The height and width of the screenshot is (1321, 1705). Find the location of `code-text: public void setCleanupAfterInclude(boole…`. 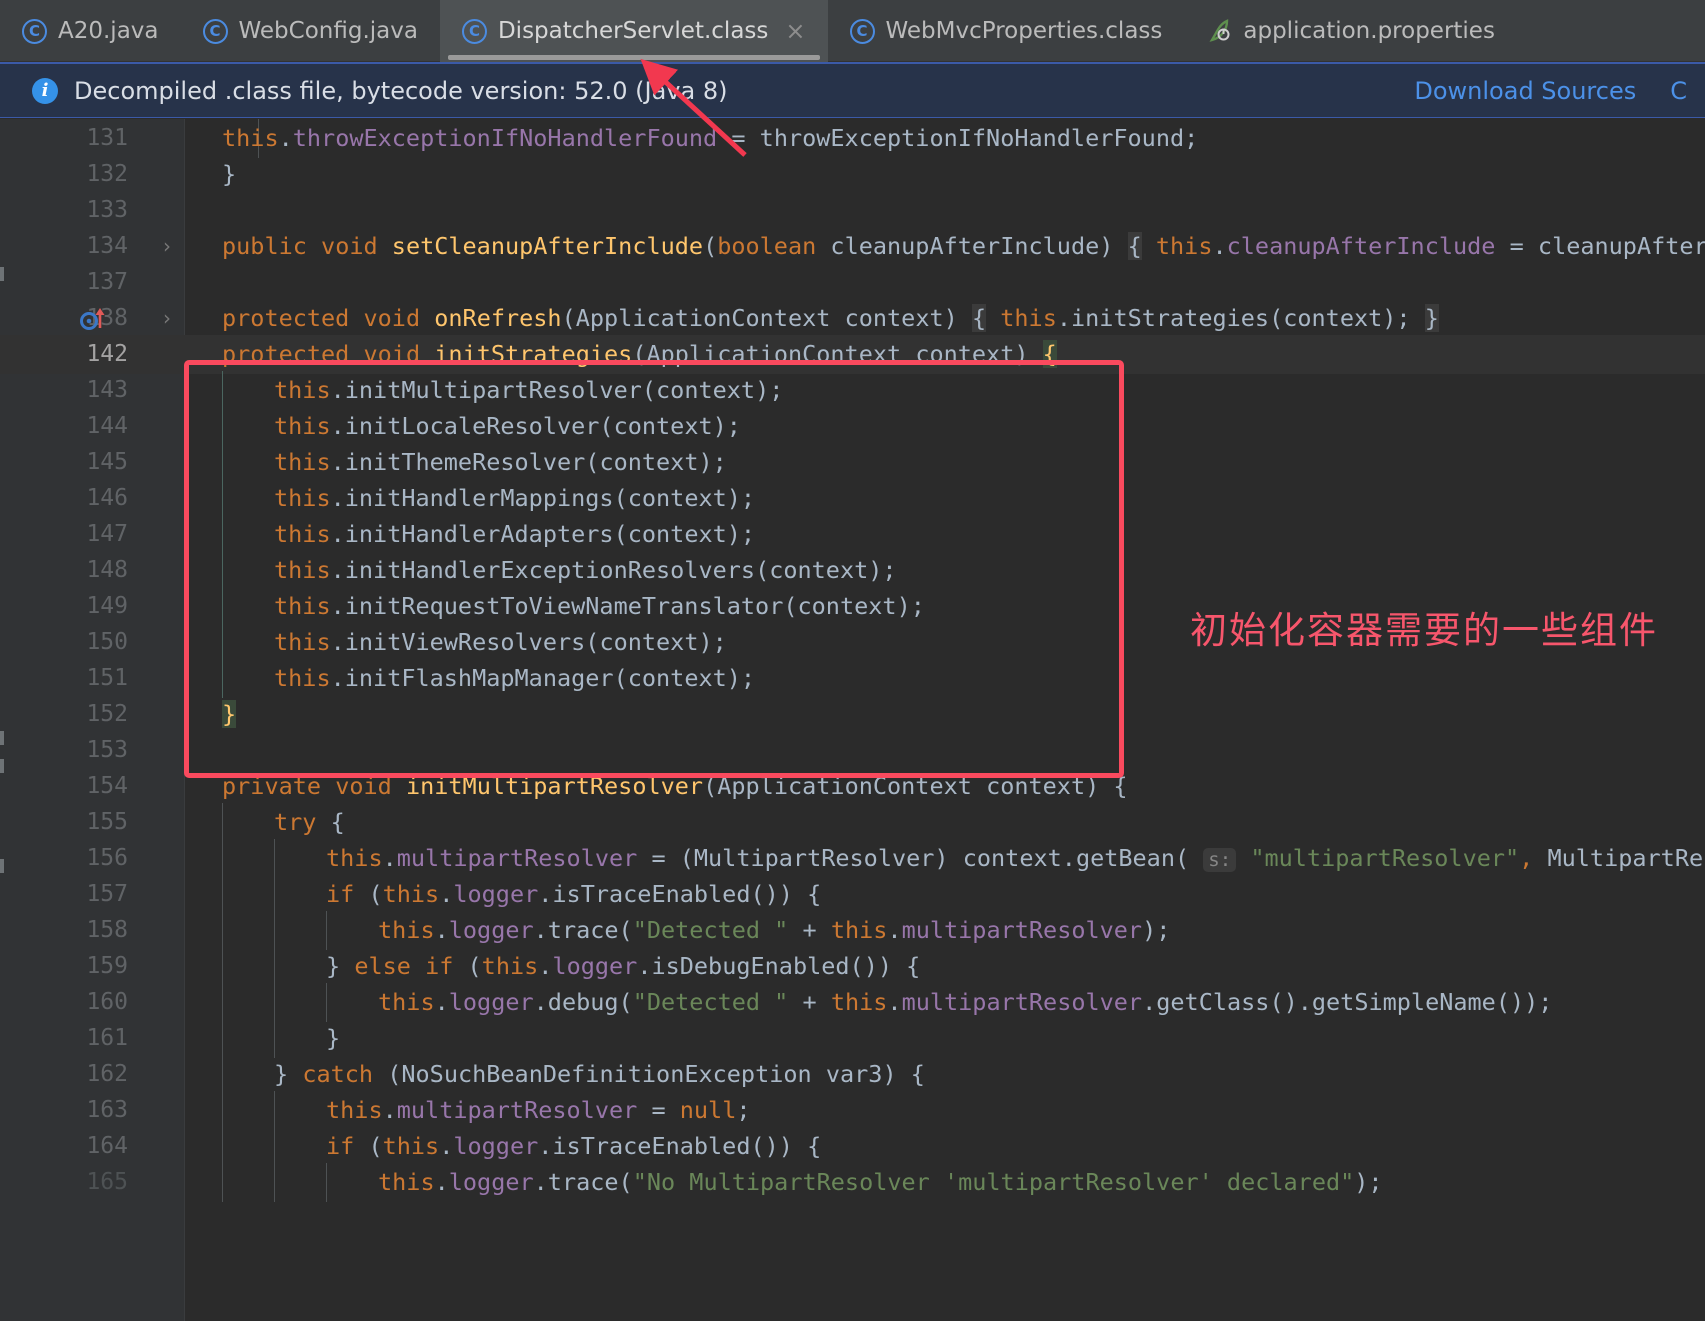

code-text: public void setCleanupAfterInclude(boole… is located at coordinates (963, 246).